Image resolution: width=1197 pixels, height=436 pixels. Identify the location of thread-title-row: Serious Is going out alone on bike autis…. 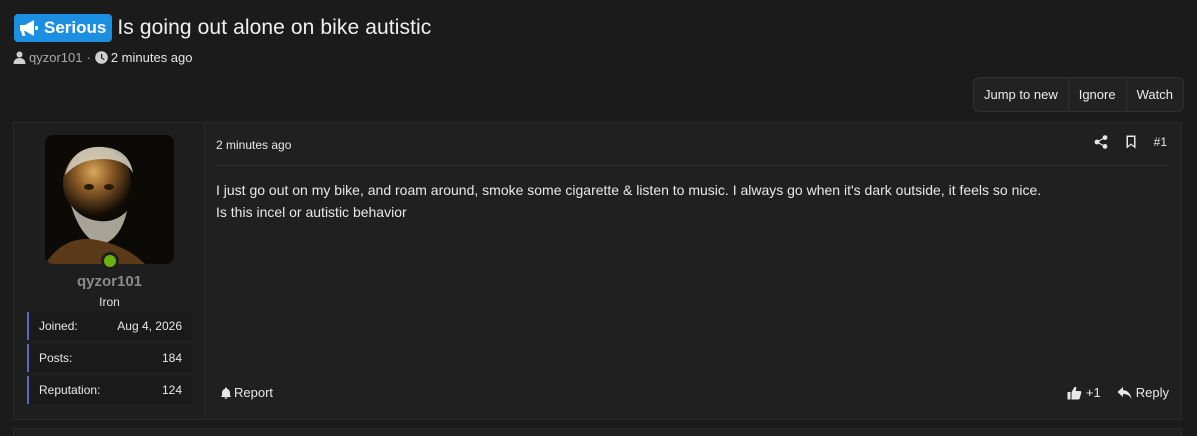
(222, 28).